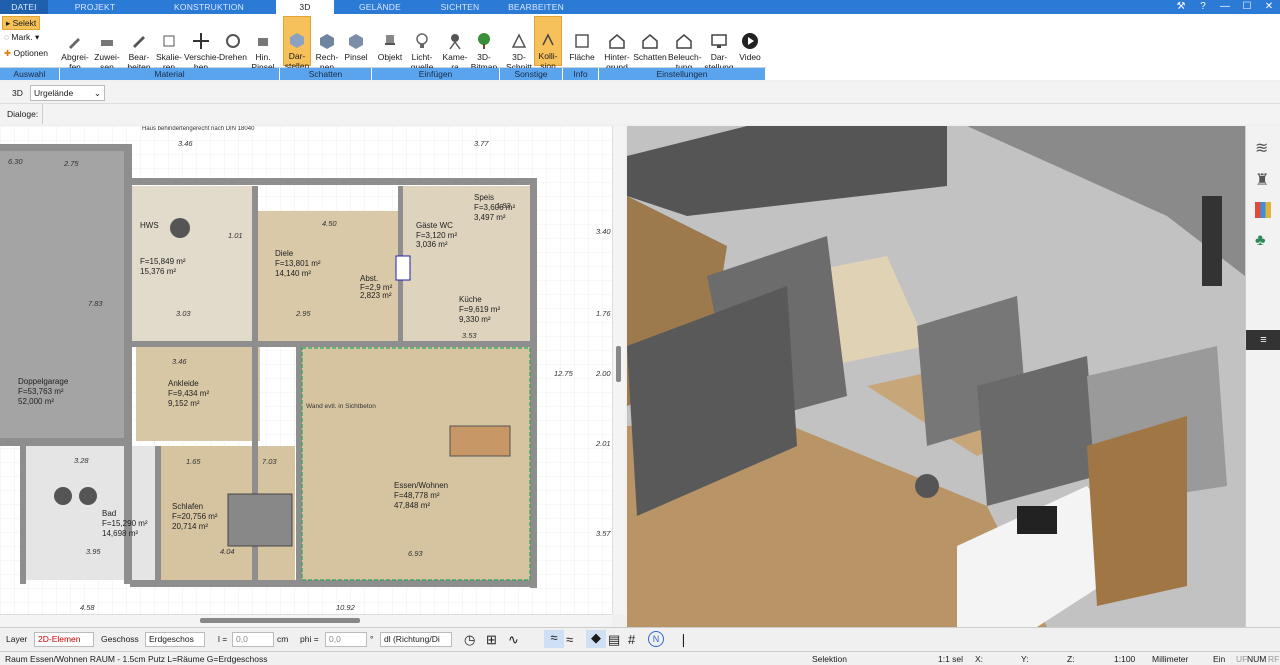 This screenshot has height=665, width=1280. I want to click on direction-select: dl (Richtung/Di, so click(416, 639).